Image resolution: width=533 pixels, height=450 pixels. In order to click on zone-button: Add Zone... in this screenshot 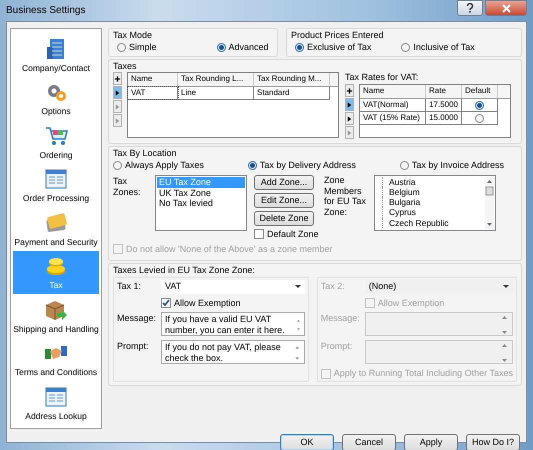, I will do `click(284, 182)`.